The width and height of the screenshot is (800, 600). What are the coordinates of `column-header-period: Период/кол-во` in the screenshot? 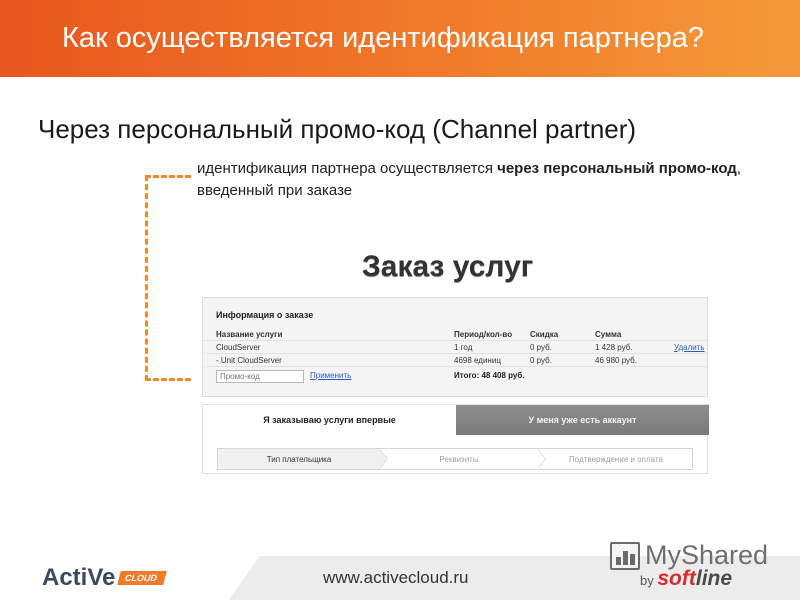 It's located at (483, 334).